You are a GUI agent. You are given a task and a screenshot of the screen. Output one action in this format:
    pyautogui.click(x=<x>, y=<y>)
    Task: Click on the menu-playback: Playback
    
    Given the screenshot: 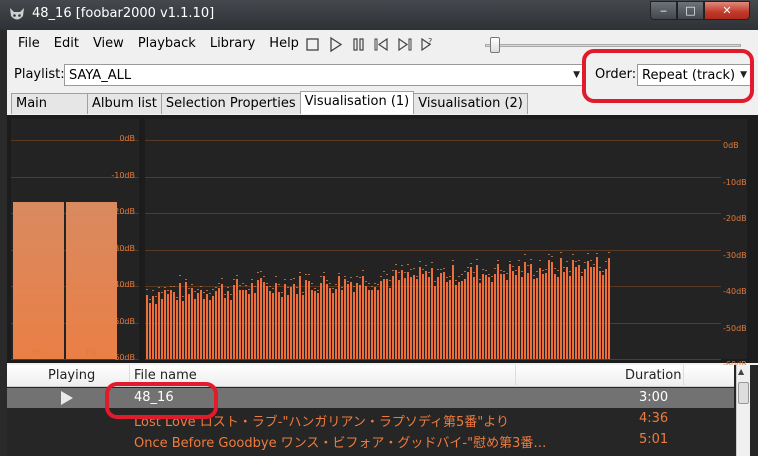 What is the action you would take?
    pyautogui.click(x=167, y=44)
    